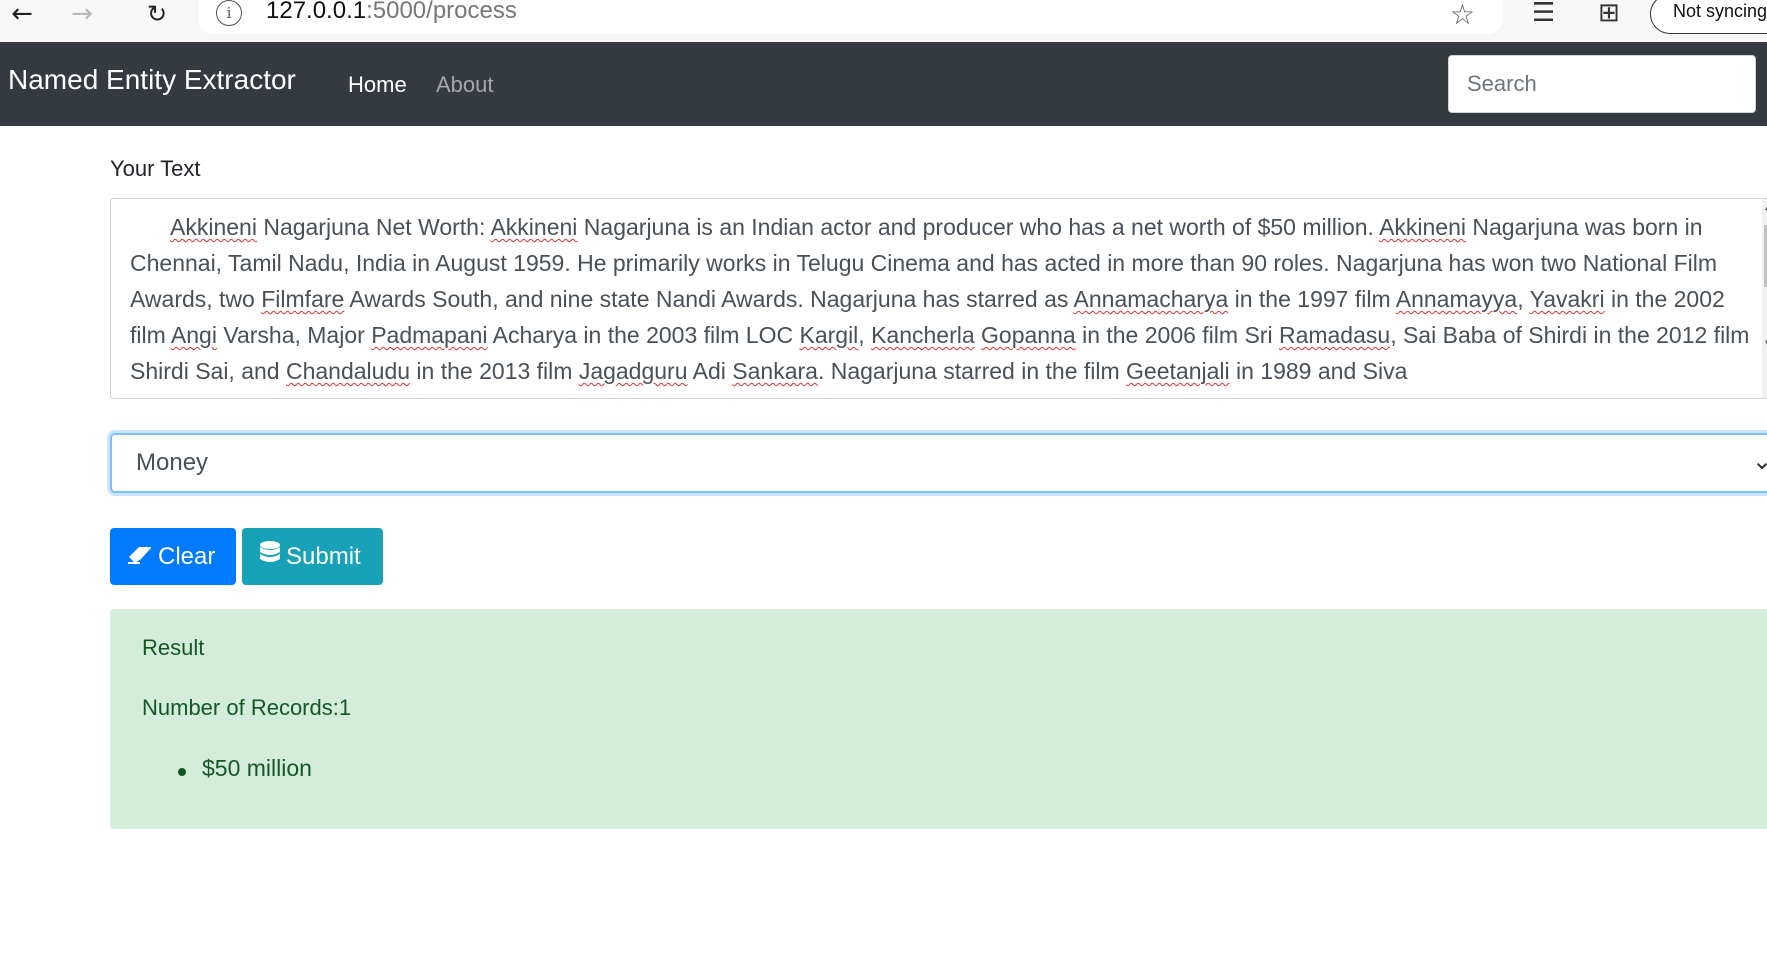 Image resolution: width=1767 pixels, height=958 pixels. Describe the element at coordinates (883, 84) in the screenshot. I see `navbar: Named Entity Extractor Home About` at that location.